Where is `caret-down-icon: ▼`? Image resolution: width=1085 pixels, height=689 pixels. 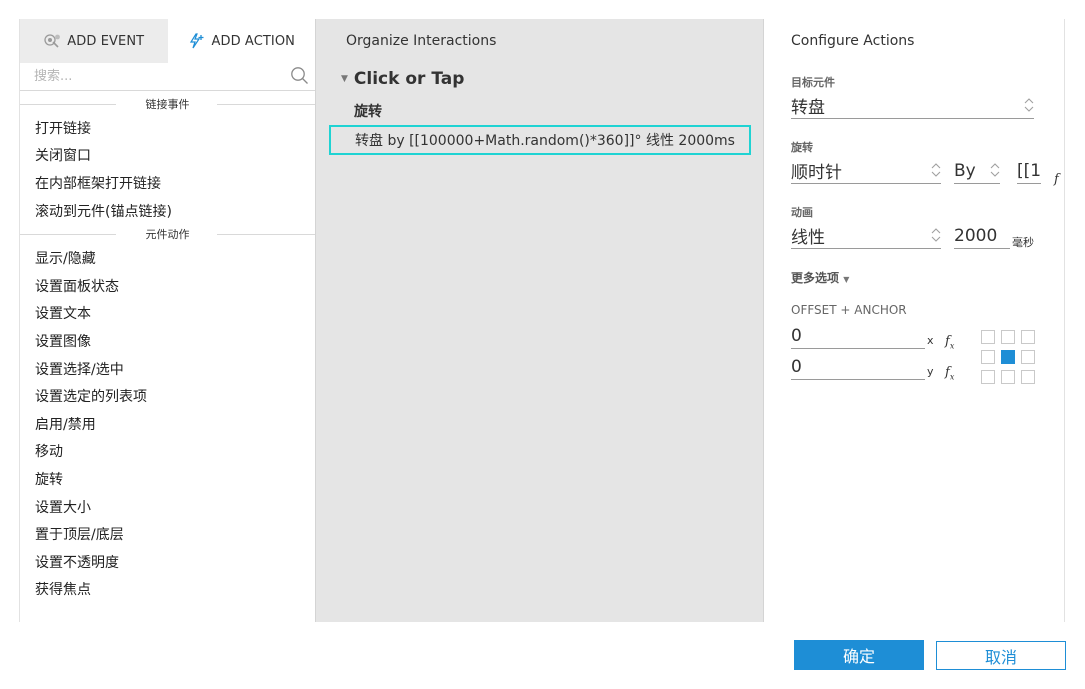 caret-down-icon: ▼ is located at coordinates (846, 279).